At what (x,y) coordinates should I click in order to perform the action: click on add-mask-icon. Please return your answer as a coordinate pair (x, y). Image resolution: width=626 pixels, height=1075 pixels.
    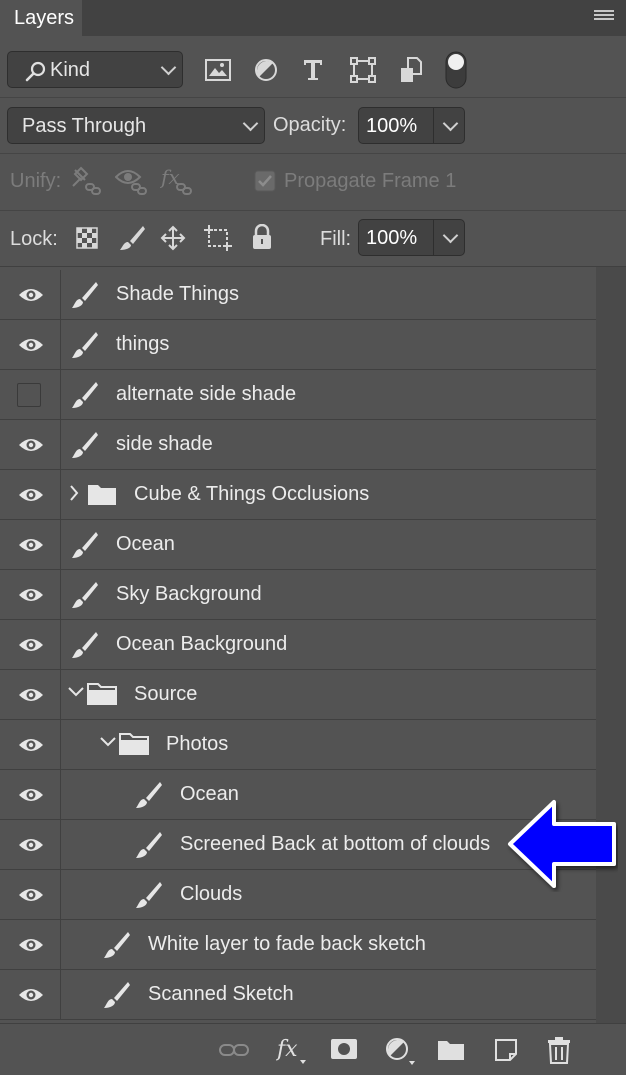
    Looking at the image, I should click on (344, 1049).